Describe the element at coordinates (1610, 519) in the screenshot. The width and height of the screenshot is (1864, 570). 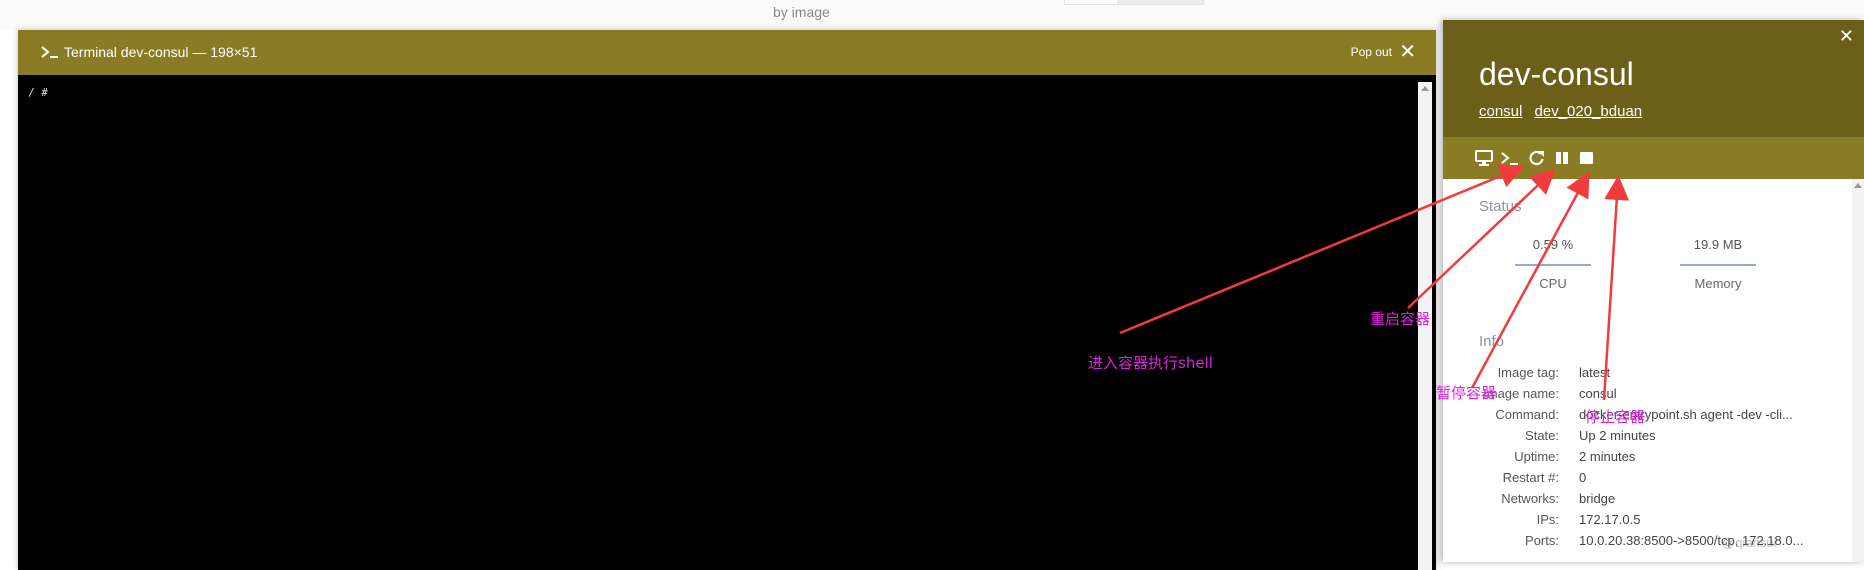
I see `info-value: 172.17.0.5` at that location.